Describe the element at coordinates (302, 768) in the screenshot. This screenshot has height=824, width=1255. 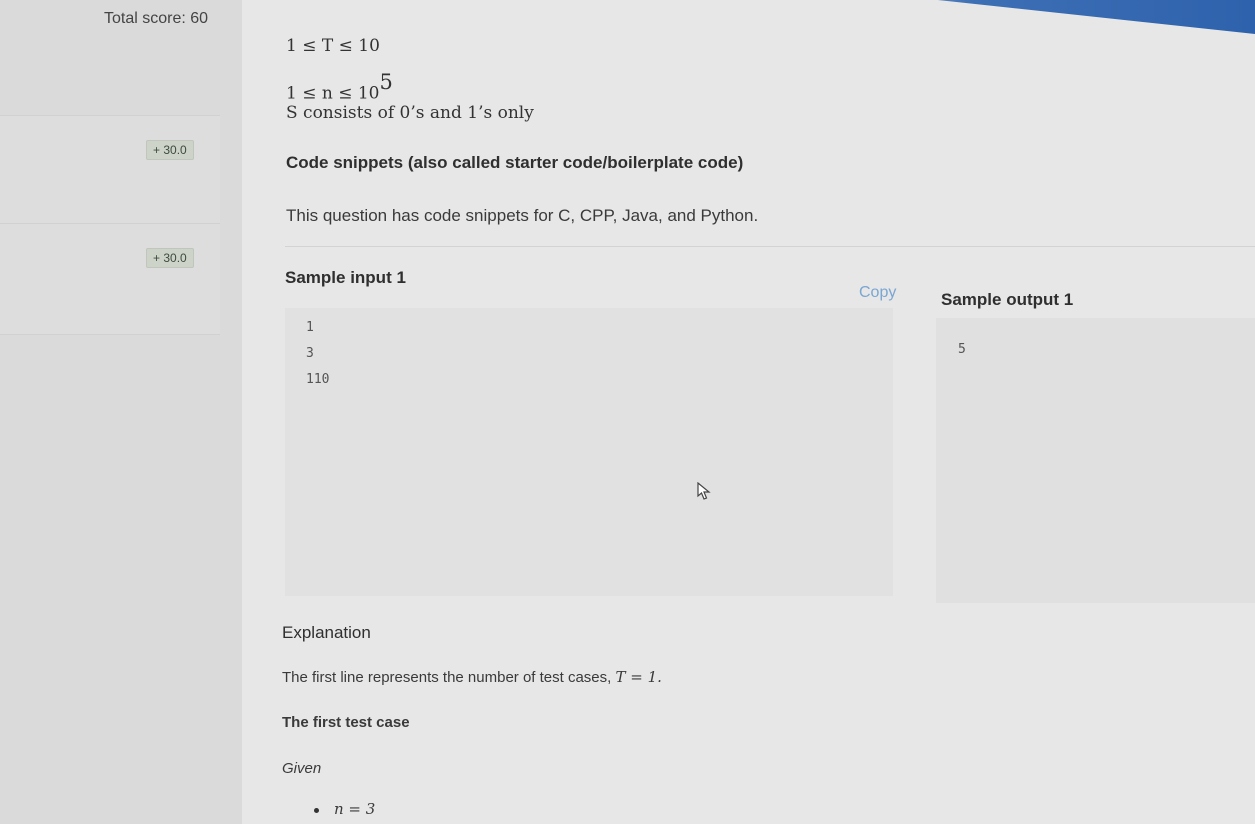
I see `given-label: Given` at that location.